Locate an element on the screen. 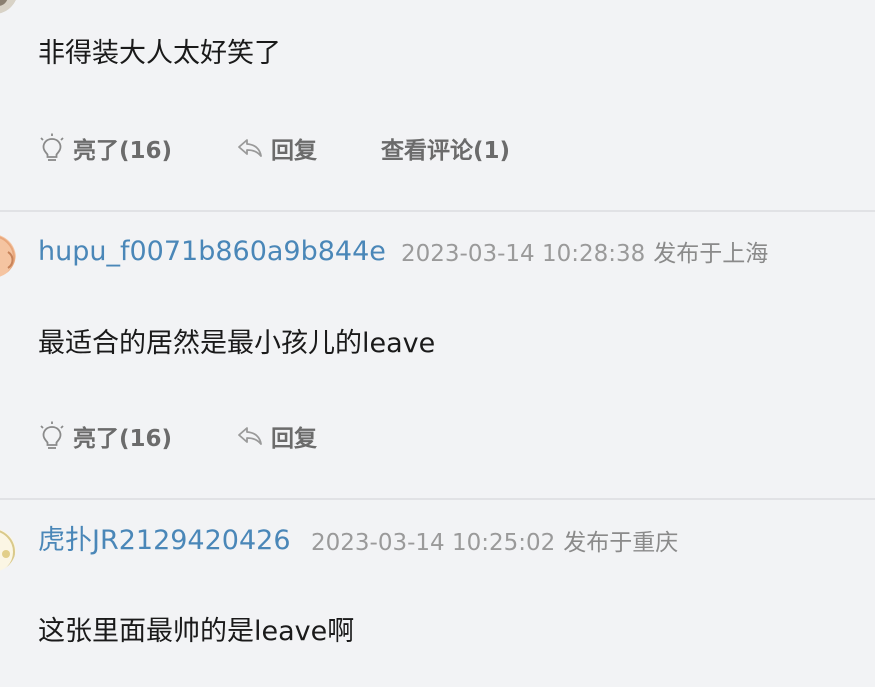 This screenshot has height=687, width=875. view-replies-label: 查看评论(1) is located at coordinates (446, 151).